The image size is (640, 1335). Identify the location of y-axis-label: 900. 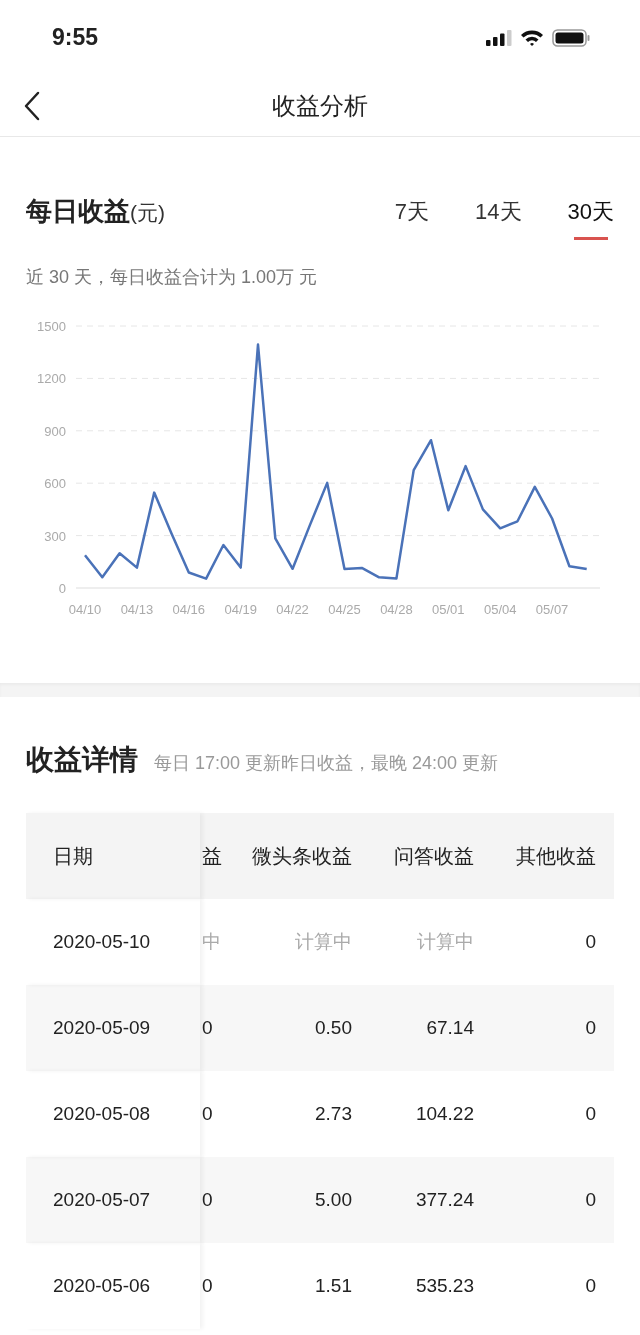
(55, 431).